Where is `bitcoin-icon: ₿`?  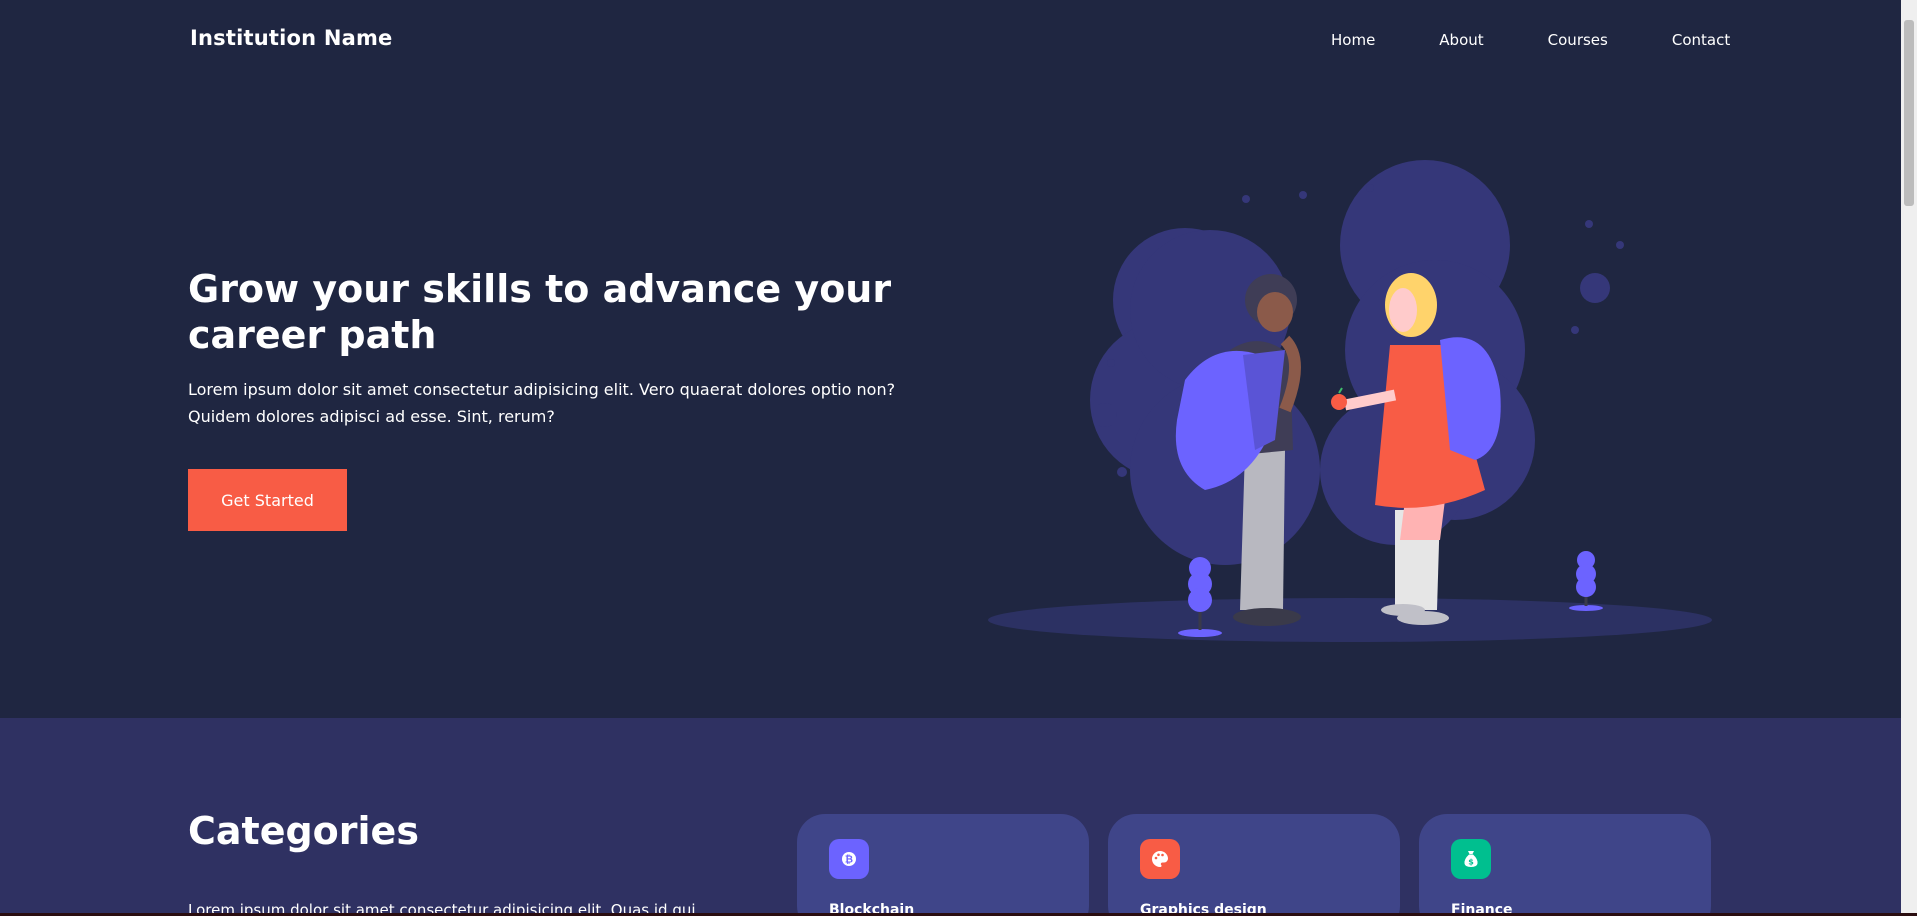
bitcoin-icon: ₿ is located at coordinates (849, 859).